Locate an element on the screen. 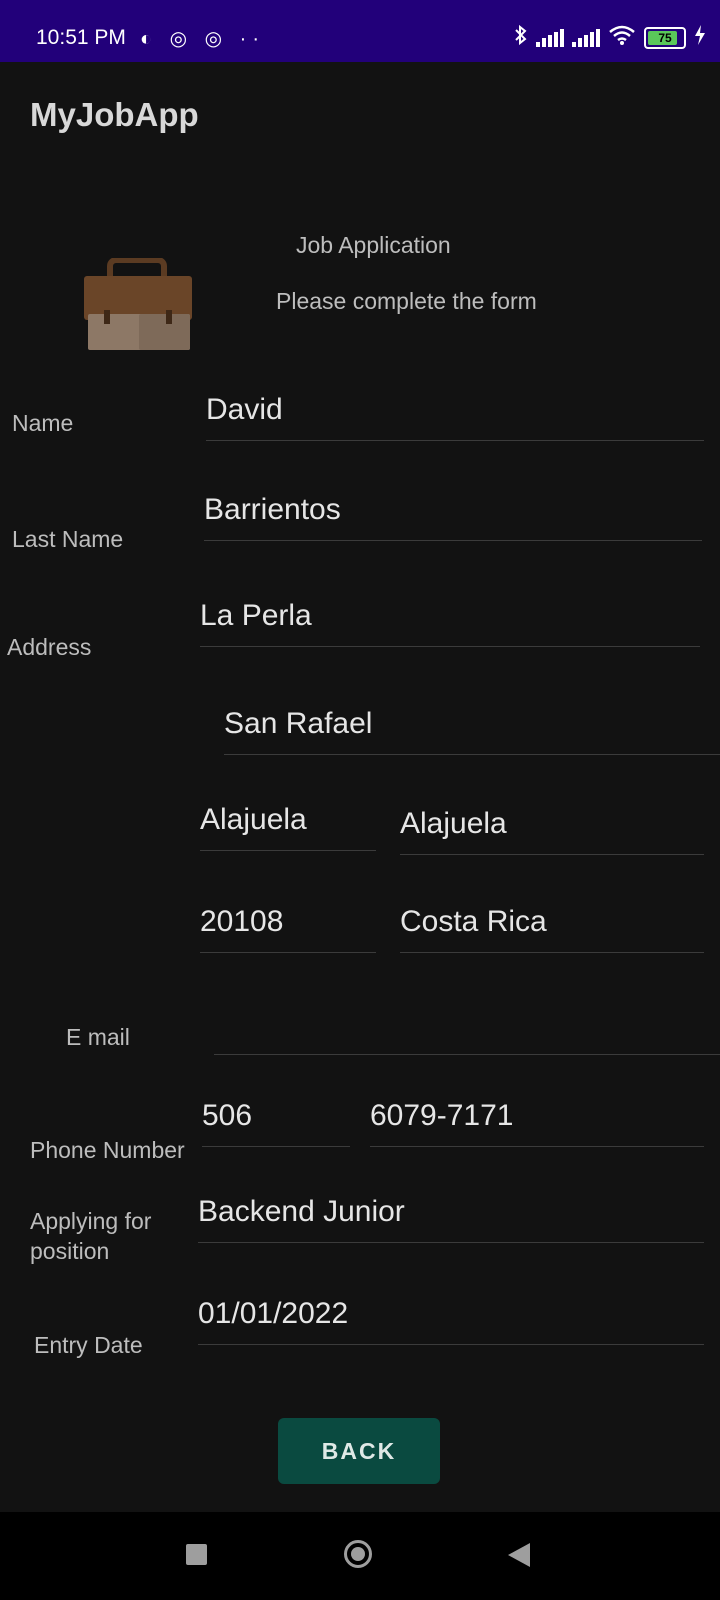 This screenshot has width=720, height=1600. label-address: Address is located at coordinates (49, 647).